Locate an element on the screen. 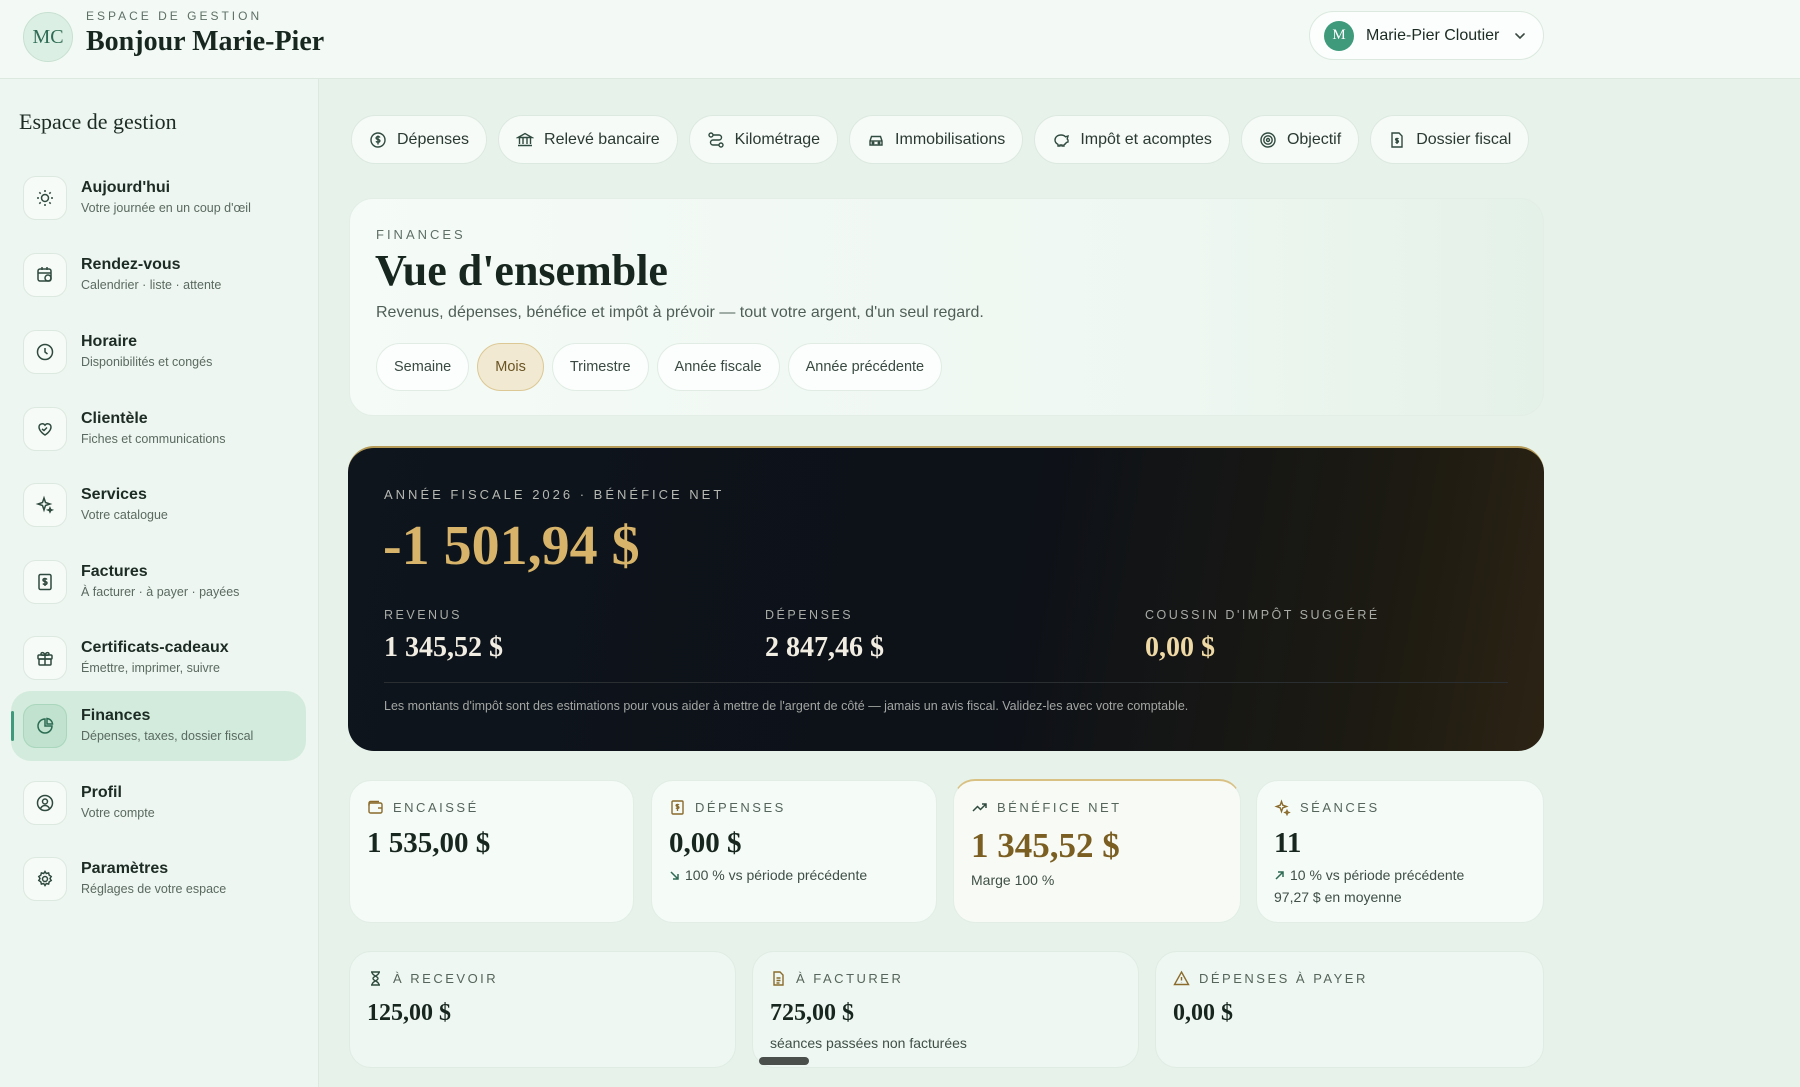 The height and width of the screenshot is (1087, 1800). kpi-trend: 100 % vs période précédente is located at coordinates (768, 875).